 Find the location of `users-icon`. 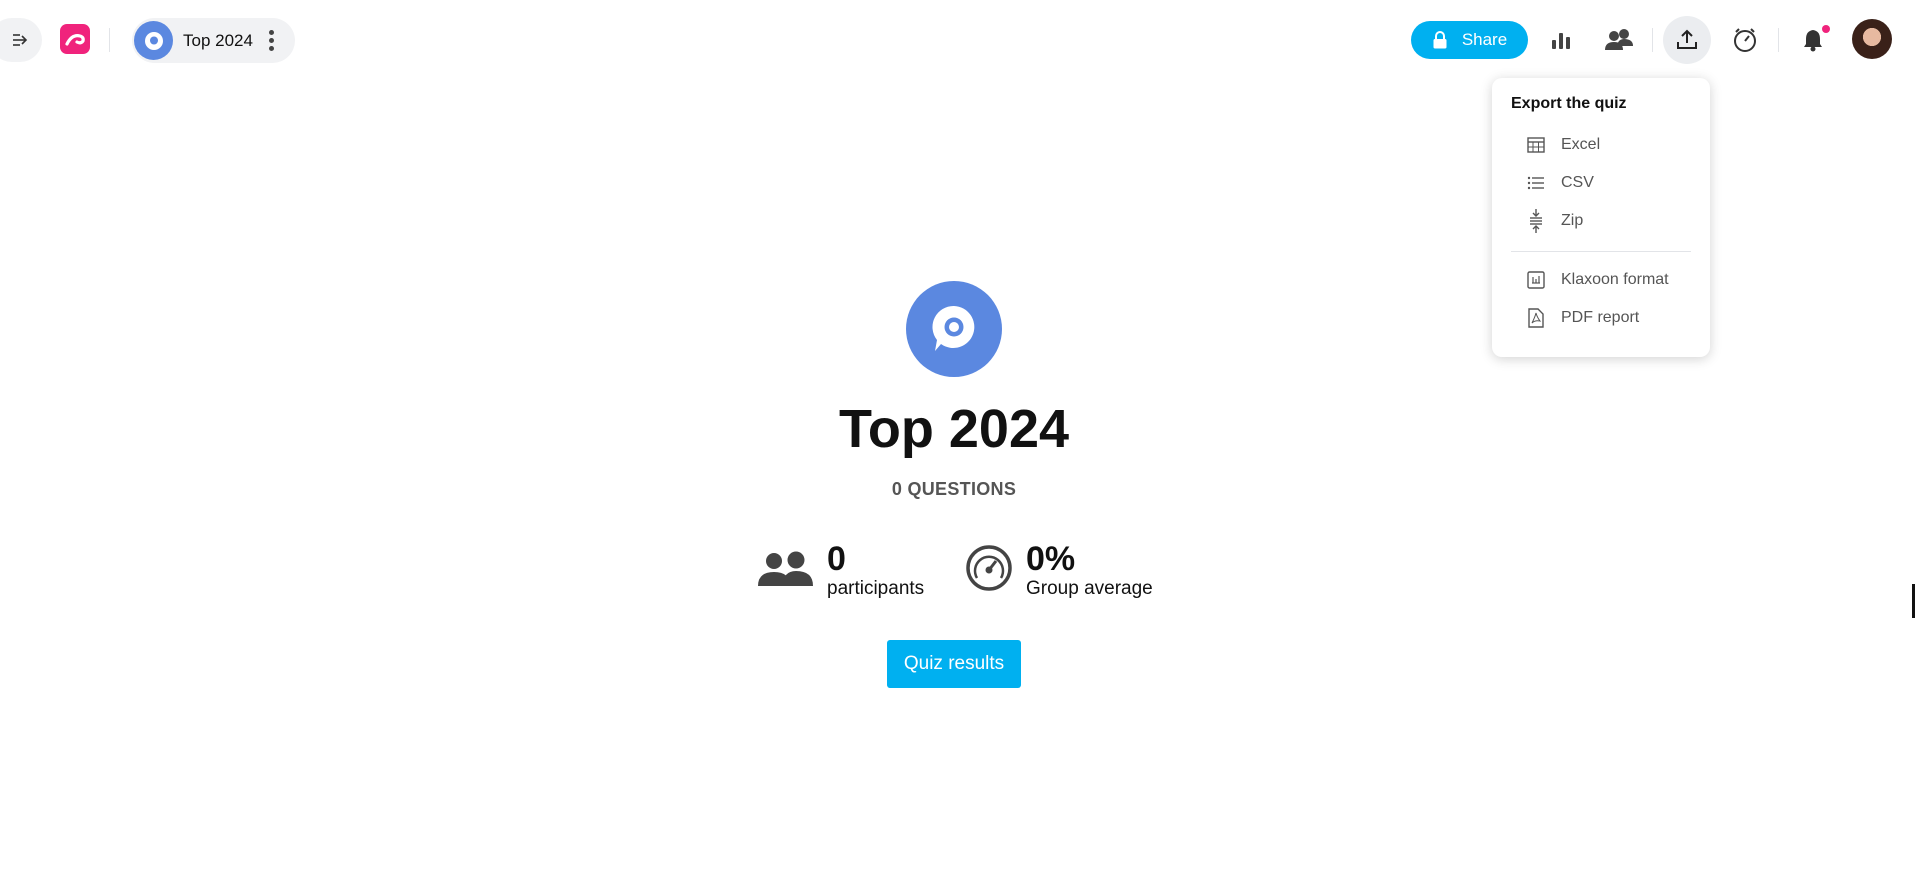

users-icon is located at coordinates (1619, 39).